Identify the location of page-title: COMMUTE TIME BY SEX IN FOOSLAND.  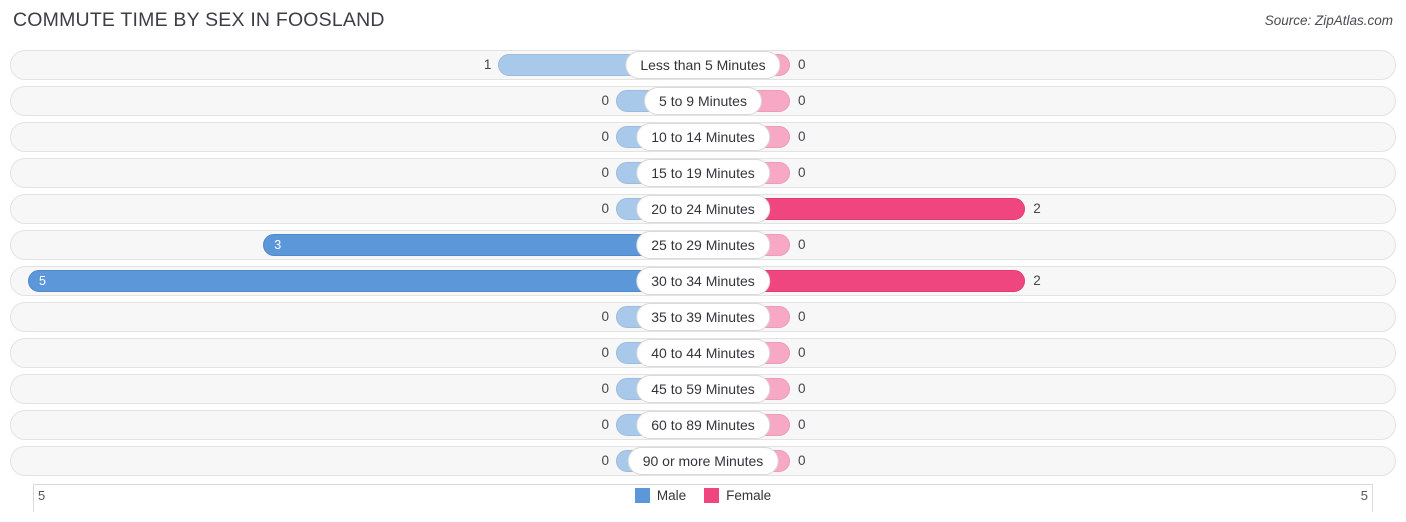
(199, 20).